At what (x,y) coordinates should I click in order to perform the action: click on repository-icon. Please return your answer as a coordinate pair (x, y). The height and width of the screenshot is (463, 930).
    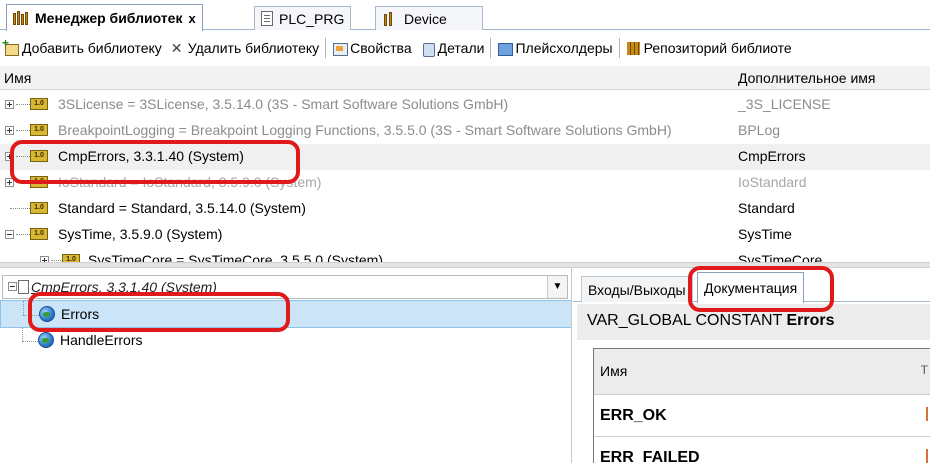
    Looking at the image, I should click on (633, 48).